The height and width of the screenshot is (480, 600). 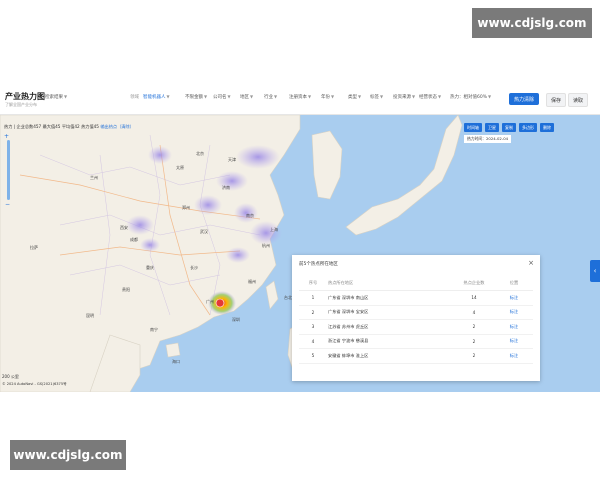 What do you see at coordinates (390, 356) in the screenshot?
I see `row-region: 安徽省 蚌埠市 淮上区` at bounding box center [390, 356].